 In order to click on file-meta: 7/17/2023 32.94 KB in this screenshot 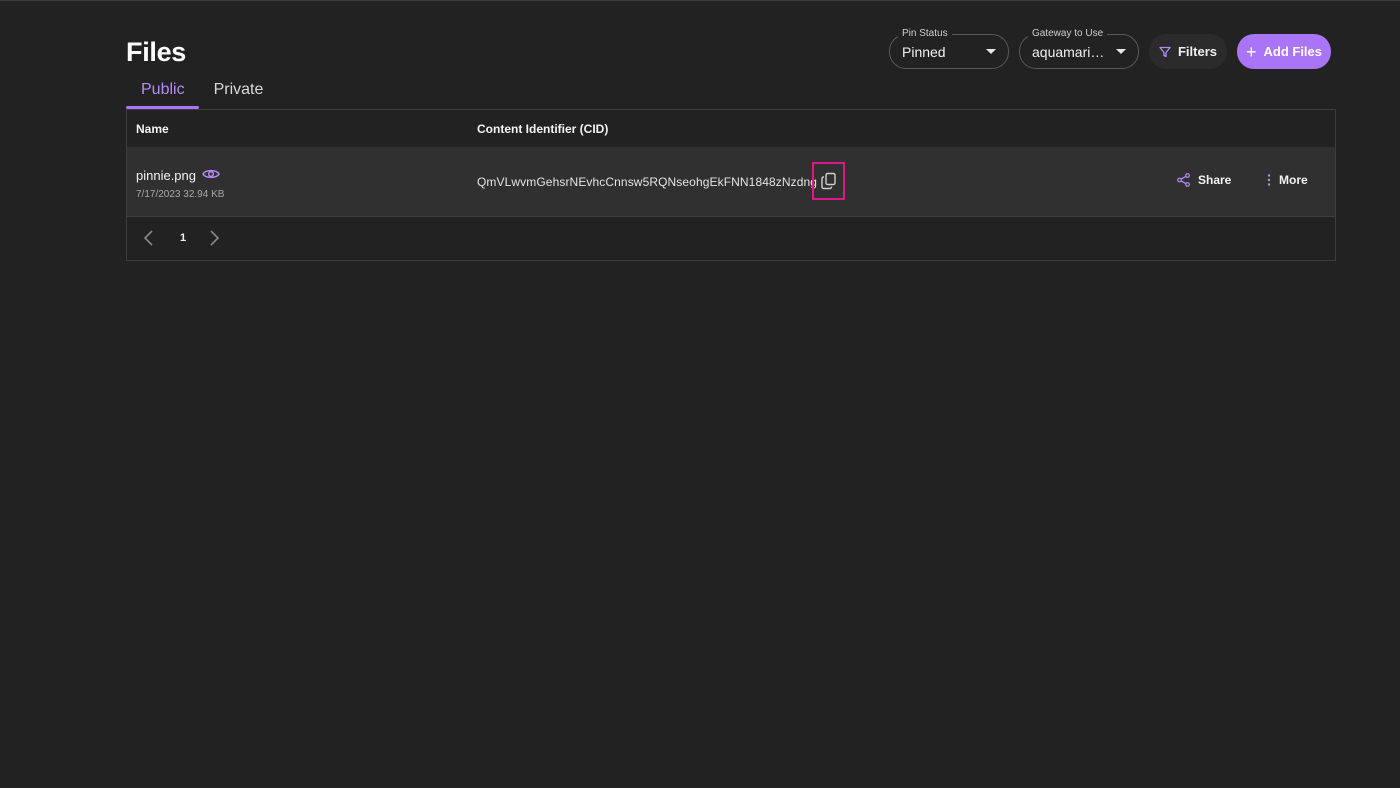, I will do `click(180, 194)`.